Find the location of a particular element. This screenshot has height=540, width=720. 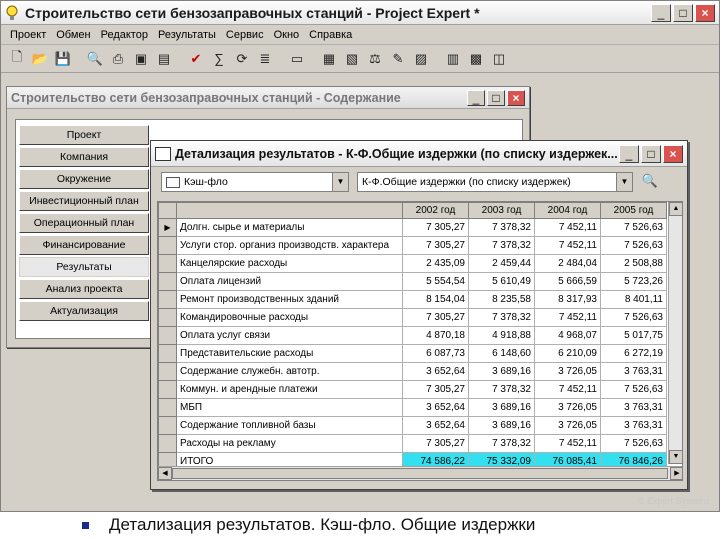

cell-value: 5 723,26 is located at coordinates (633, 281).